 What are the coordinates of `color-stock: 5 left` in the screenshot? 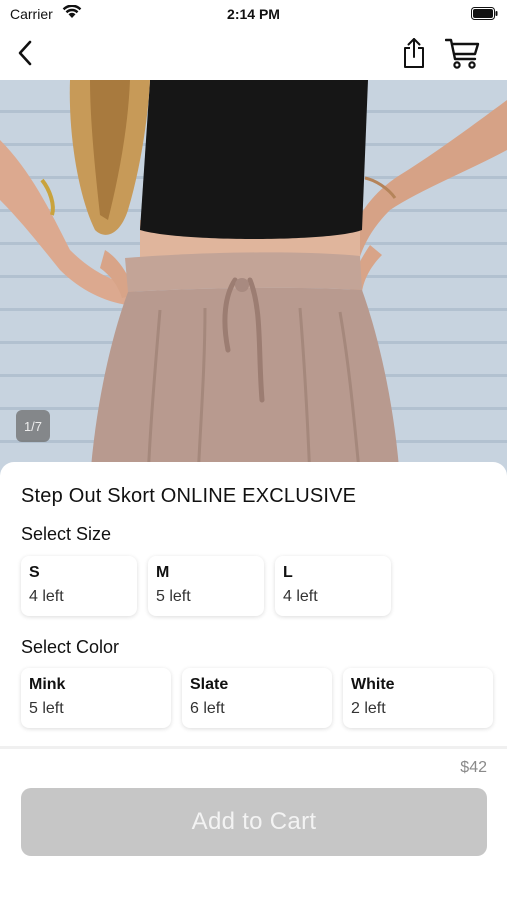 It's located at (46, 708).